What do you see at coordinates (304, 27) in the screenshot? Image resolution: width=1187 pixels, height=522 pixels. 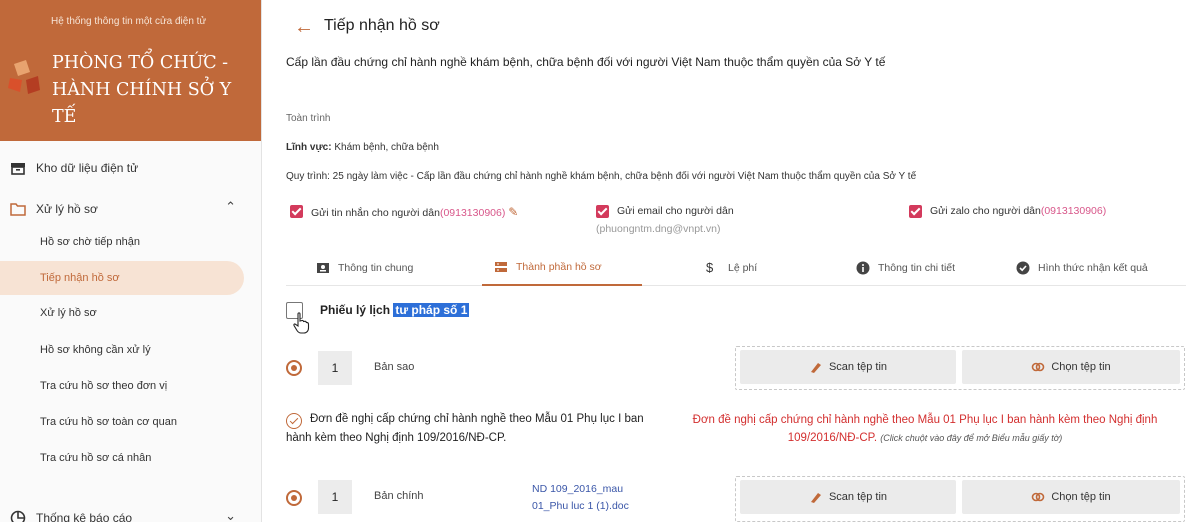 I see `back-arrow-icon: ←` at bounding box center [304, 27].